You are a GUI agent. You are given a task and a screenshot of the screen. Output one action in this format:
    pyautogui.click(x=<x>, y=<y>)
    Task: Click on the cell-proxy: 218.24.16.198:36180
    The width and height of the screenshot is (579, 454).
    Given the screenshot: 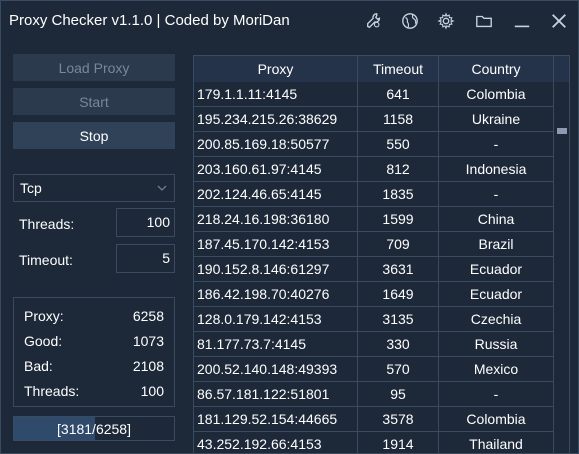 What is the action you would take?
    pyautogui.click(x=276, y=219)
    